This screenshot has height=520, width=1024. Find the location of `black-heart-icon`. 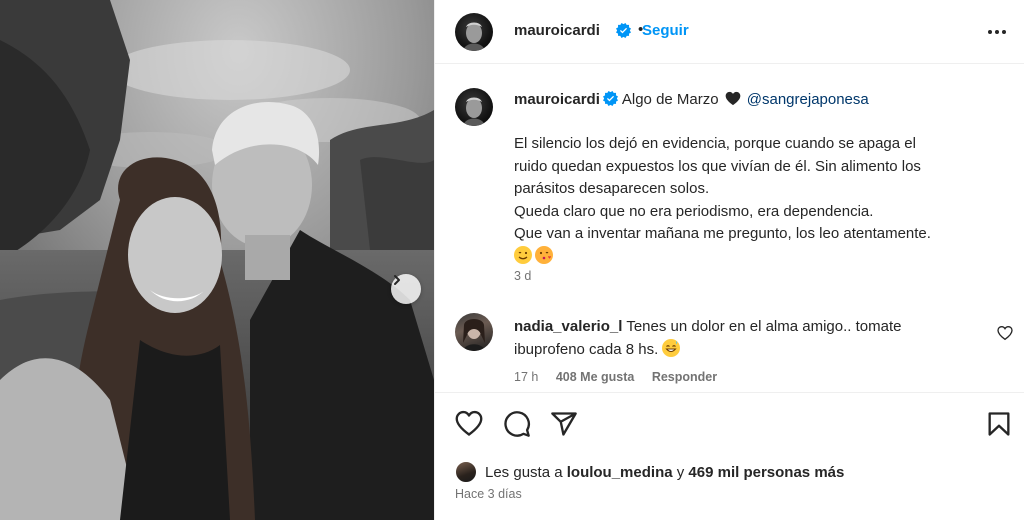

black-heart-icon is located at coordinates (733, 98).